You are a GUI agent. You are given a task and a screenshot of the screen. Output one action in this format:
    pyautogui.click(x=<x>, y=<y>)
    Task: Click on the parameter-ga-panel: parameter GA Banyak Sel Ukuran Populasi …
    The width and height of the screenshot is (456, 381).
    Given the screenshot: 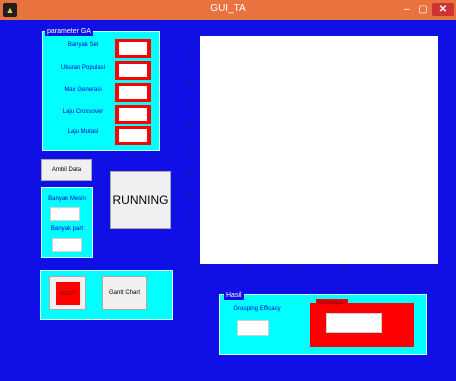 What is the action you would take?
    pyautogui.click(x=101, y=89)
    